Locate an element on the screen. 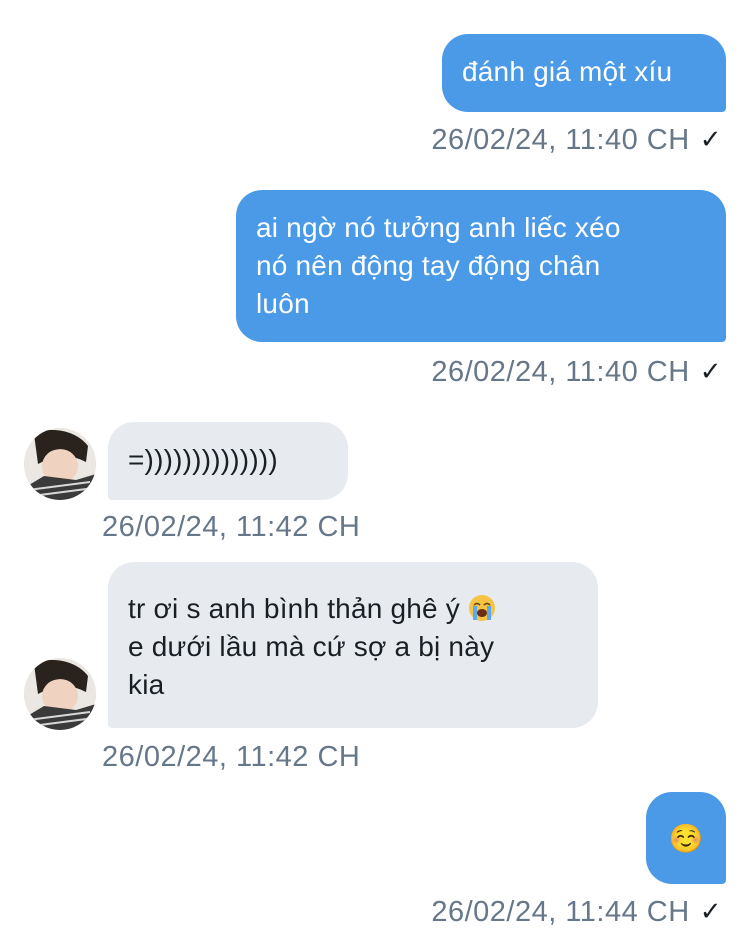  timestamp-text: 26/02/24, 11:44 CH is located at coordinates (560, 912).